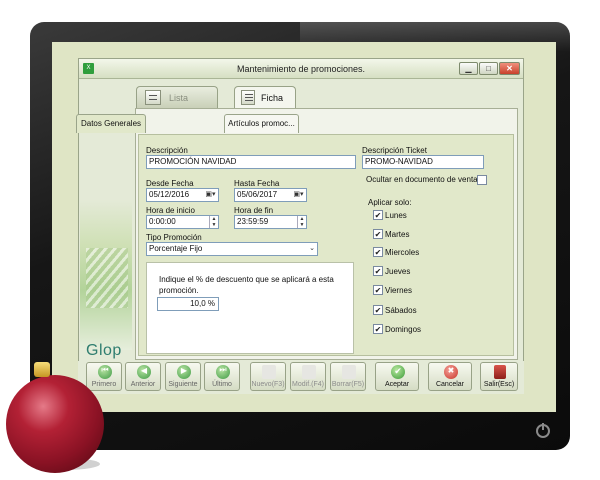 This screenshot has height=480, width=600. What do you see at coordinates (423, 162) in the screenshot?
I see `descripcion-ticket-input: PROMO-NAVIDAD` at bounding box center [423, 162].